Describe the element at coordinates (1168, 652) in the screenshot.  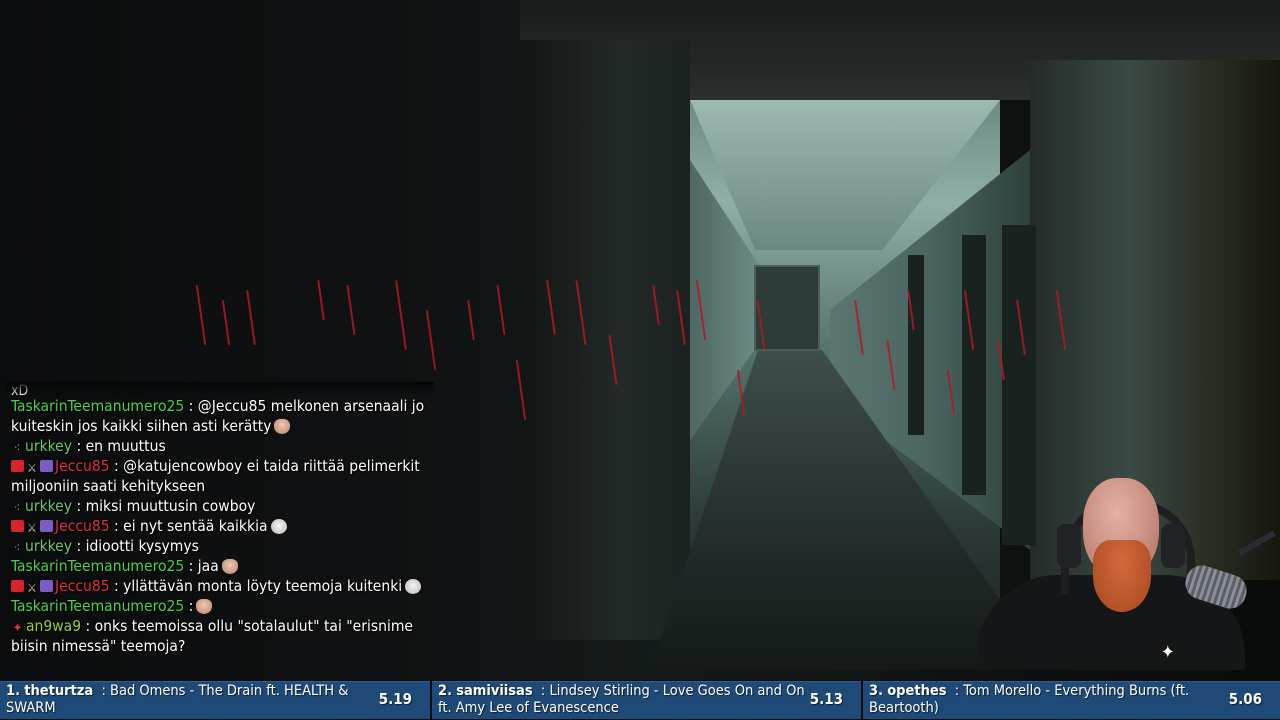
I see `puma-logo-icon: ✦` at that location.